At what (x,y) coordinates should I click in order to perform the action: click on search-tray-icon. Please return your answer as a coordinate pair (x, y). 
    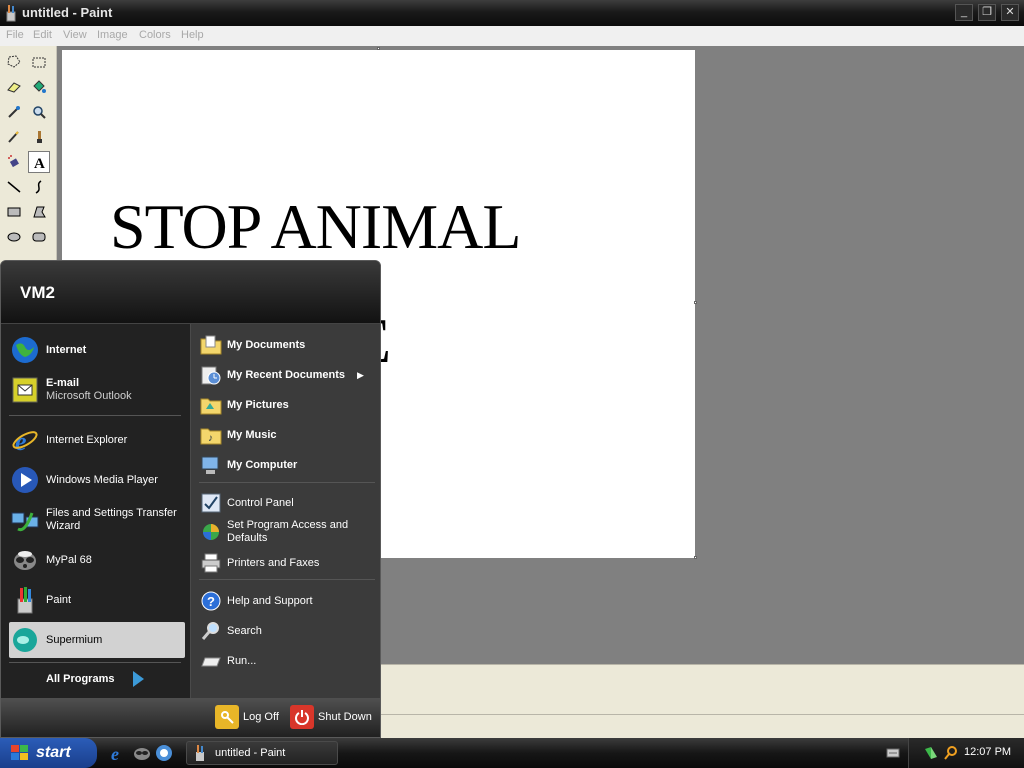
    Looking at the image, I should click on (951, 753).